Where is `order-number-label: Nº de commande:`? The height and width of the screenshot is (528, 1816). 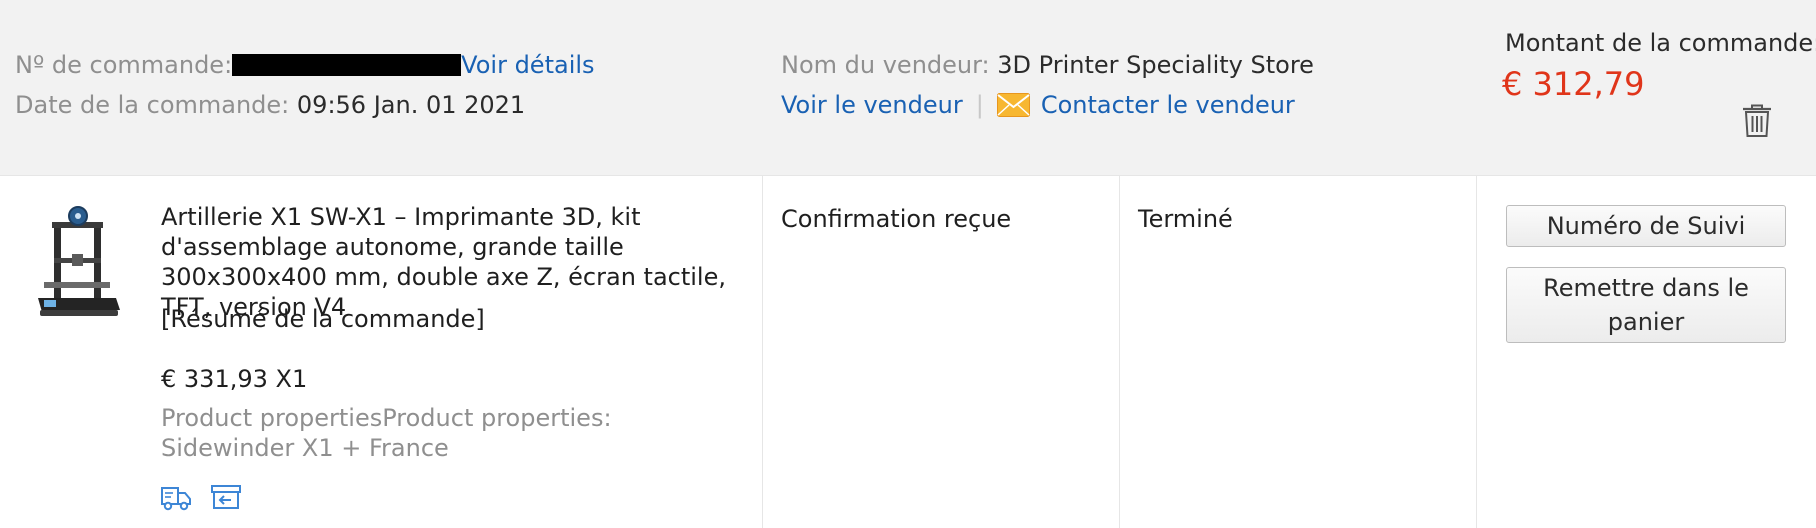 order-number-label: Nº de commande: is located at coordinates (124, 65).